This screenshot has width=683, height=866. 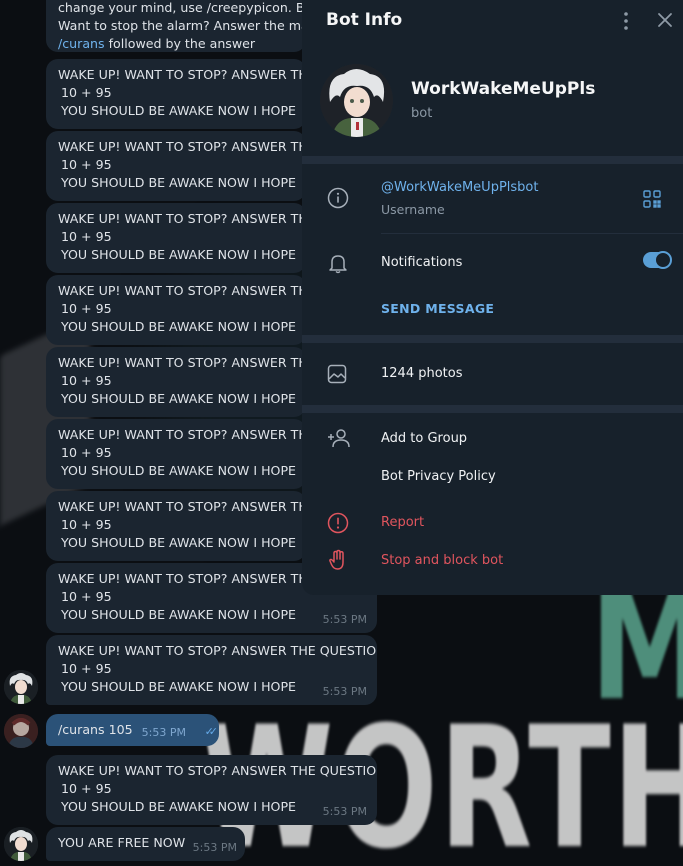 What do you see at coordinates (459, 187) in the screenshot?
I see `bot-username: @WorkWakeMeUpPlsbot` at bounding box center [459, 187].